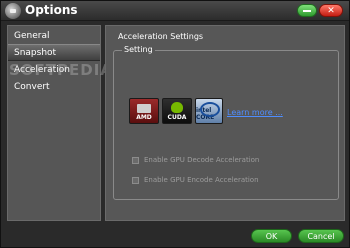  What do you see at coordinates (307, 10) in the screenshot?
I see `minimize-button` at bounding box center [307, 10].